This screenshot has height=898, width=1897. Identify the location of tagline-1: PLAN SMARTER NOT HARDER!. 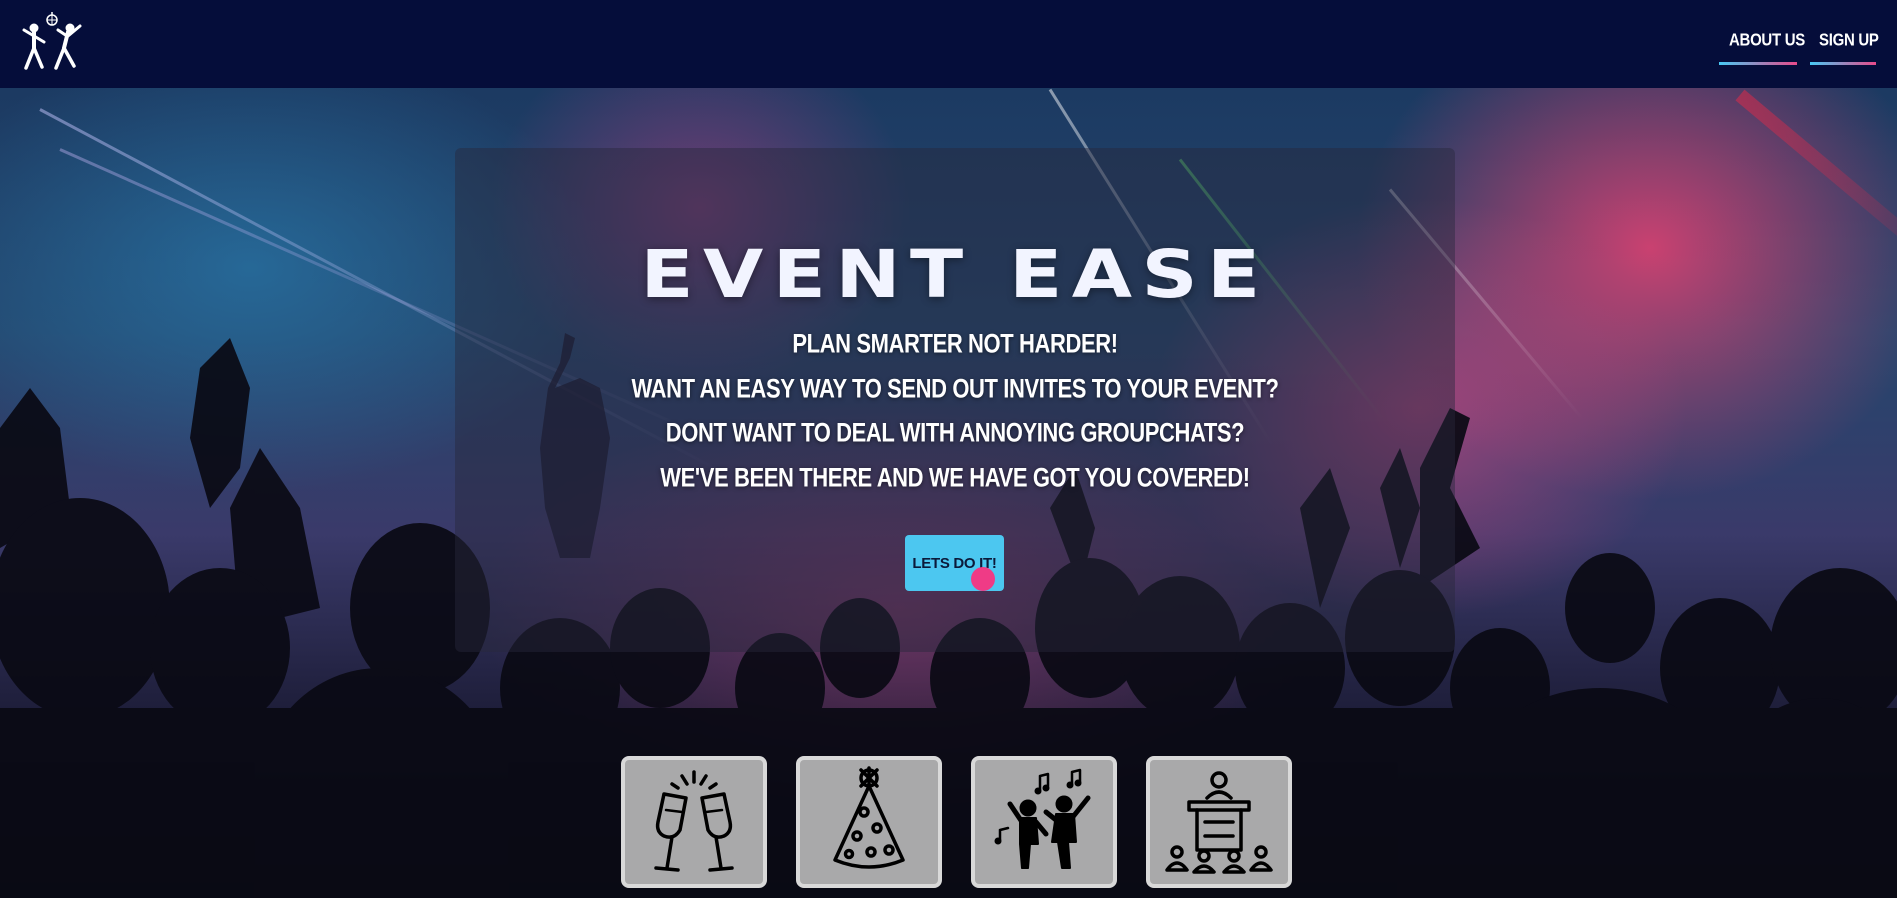
(955, 343).